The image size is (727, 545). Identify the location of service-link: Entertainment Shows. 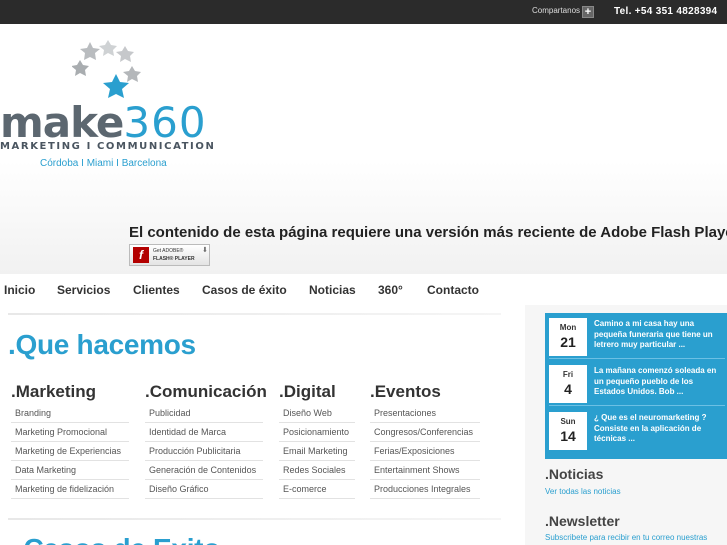
(425, 470).